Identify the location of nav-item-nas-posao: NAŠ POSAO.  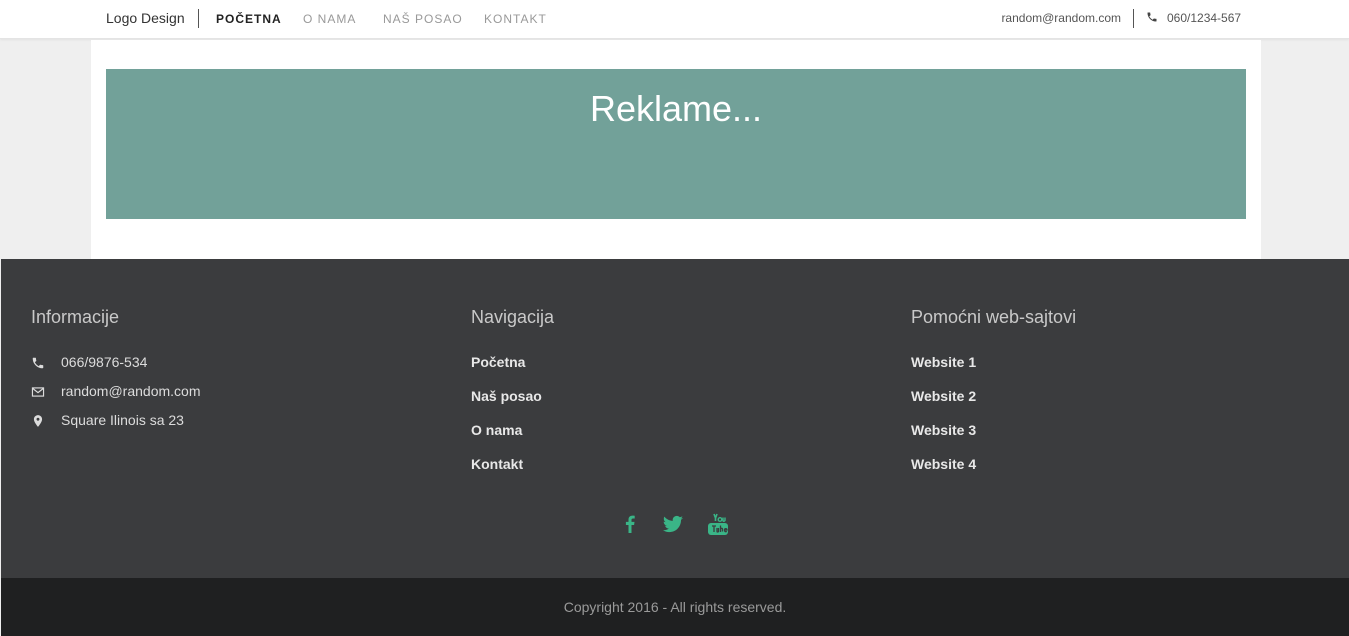
(423, 19).